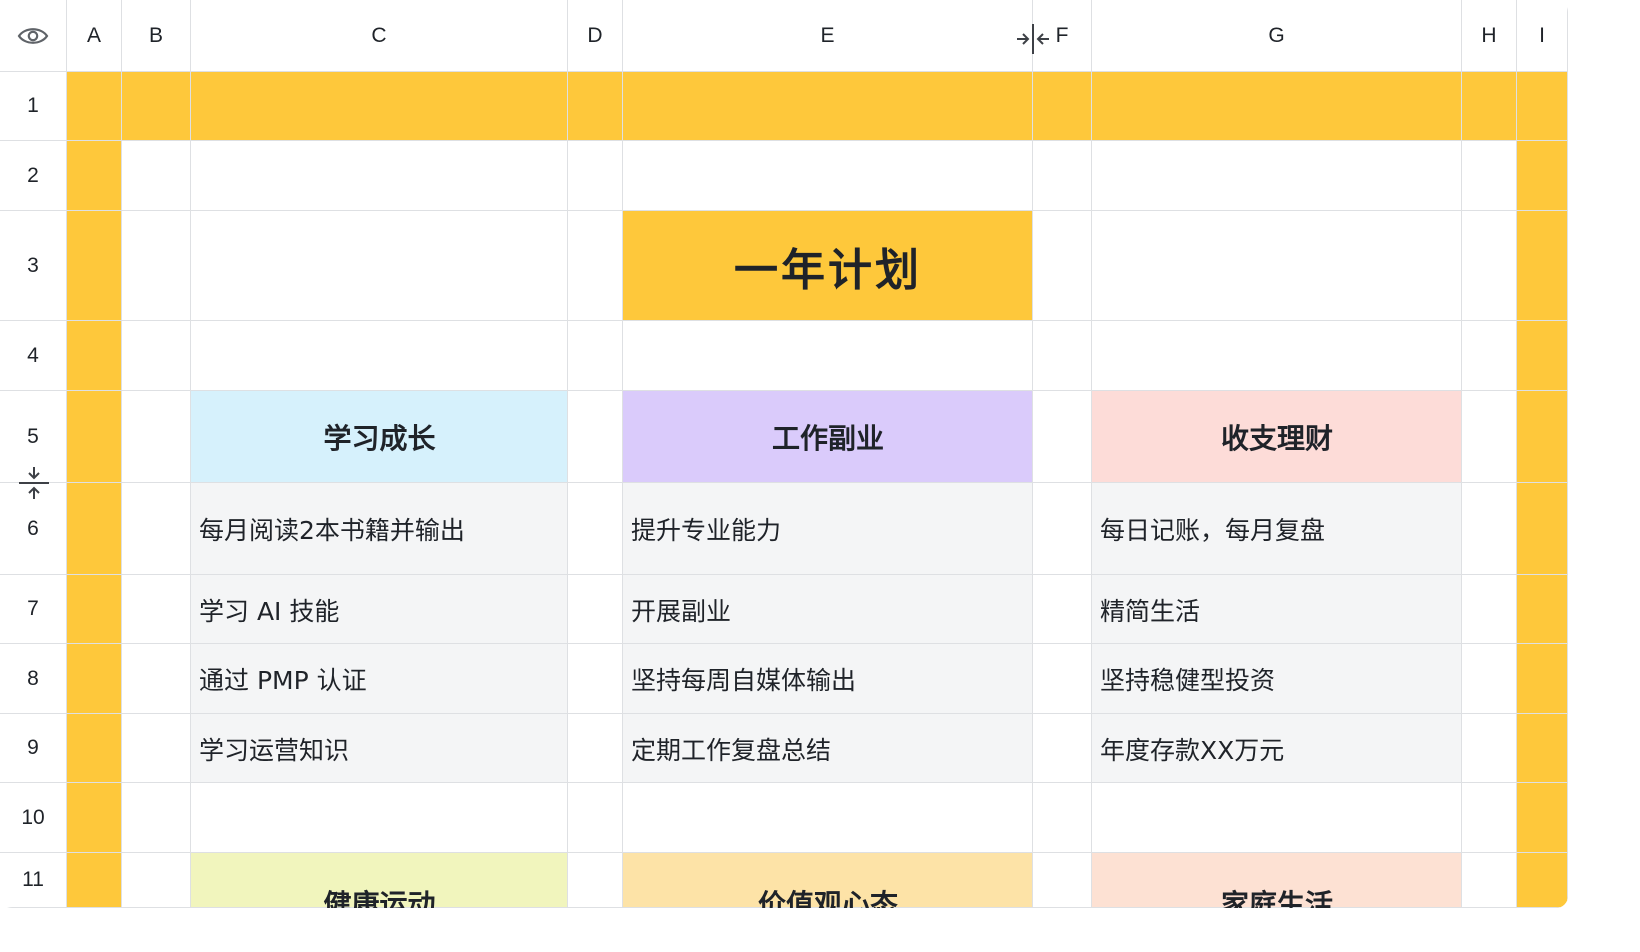 This screenshot has height=952, width=1640. Describe the element at coordinates (156, 818) in the screenshot. I see `cell-b10` at that location.